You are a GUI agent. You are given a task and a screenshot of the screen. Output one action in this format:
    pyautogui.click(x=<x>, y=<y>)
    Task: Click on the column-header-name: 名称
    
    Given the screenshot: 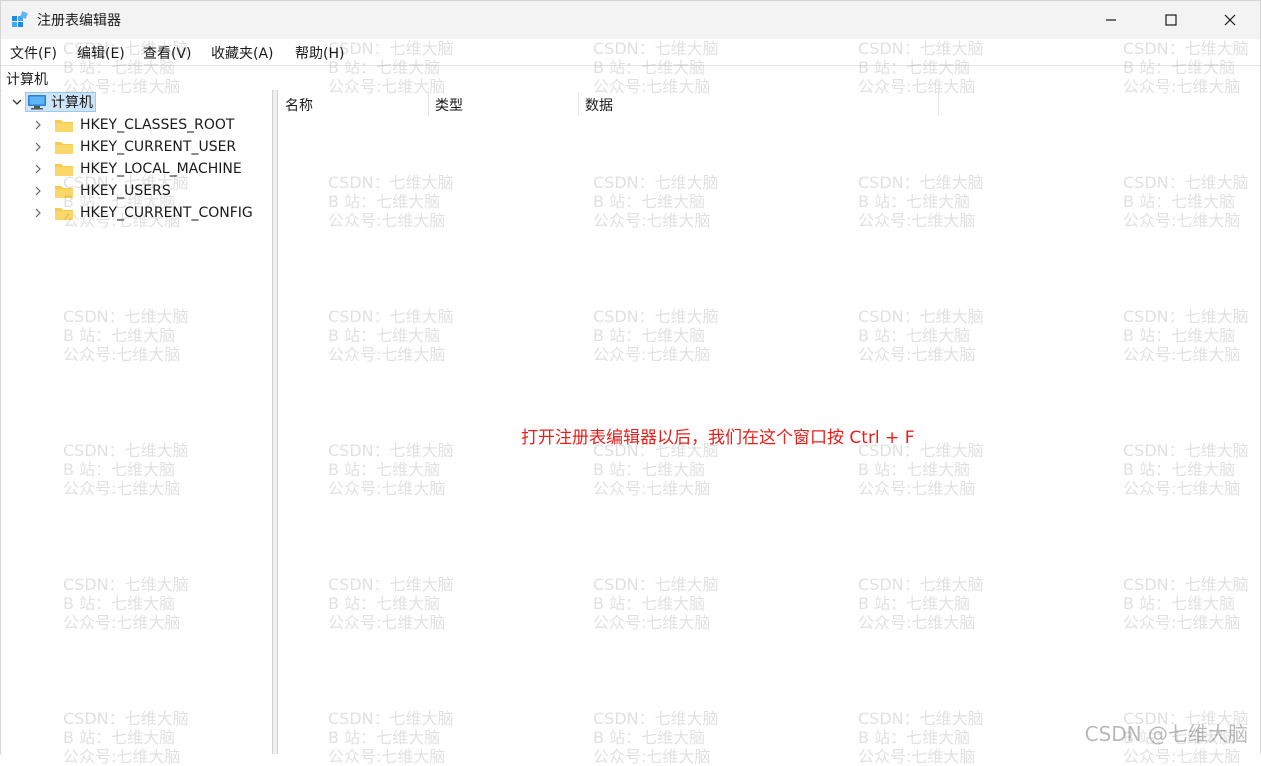 What is the action you would take?
    pyautogui.click(x=353, y=103)
    